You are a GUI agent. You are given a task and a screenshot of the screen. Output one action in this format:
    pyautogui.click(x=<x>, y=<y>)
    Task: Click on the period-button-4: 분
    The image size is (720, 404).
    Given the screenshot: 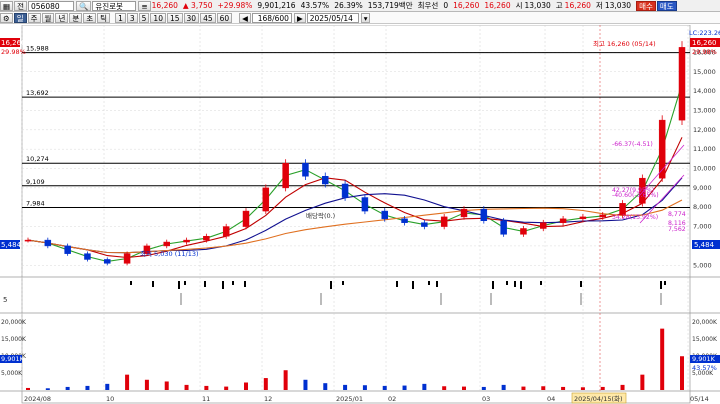 What is the action you would take?
    pyautogui.click(x=76, y=17)
    